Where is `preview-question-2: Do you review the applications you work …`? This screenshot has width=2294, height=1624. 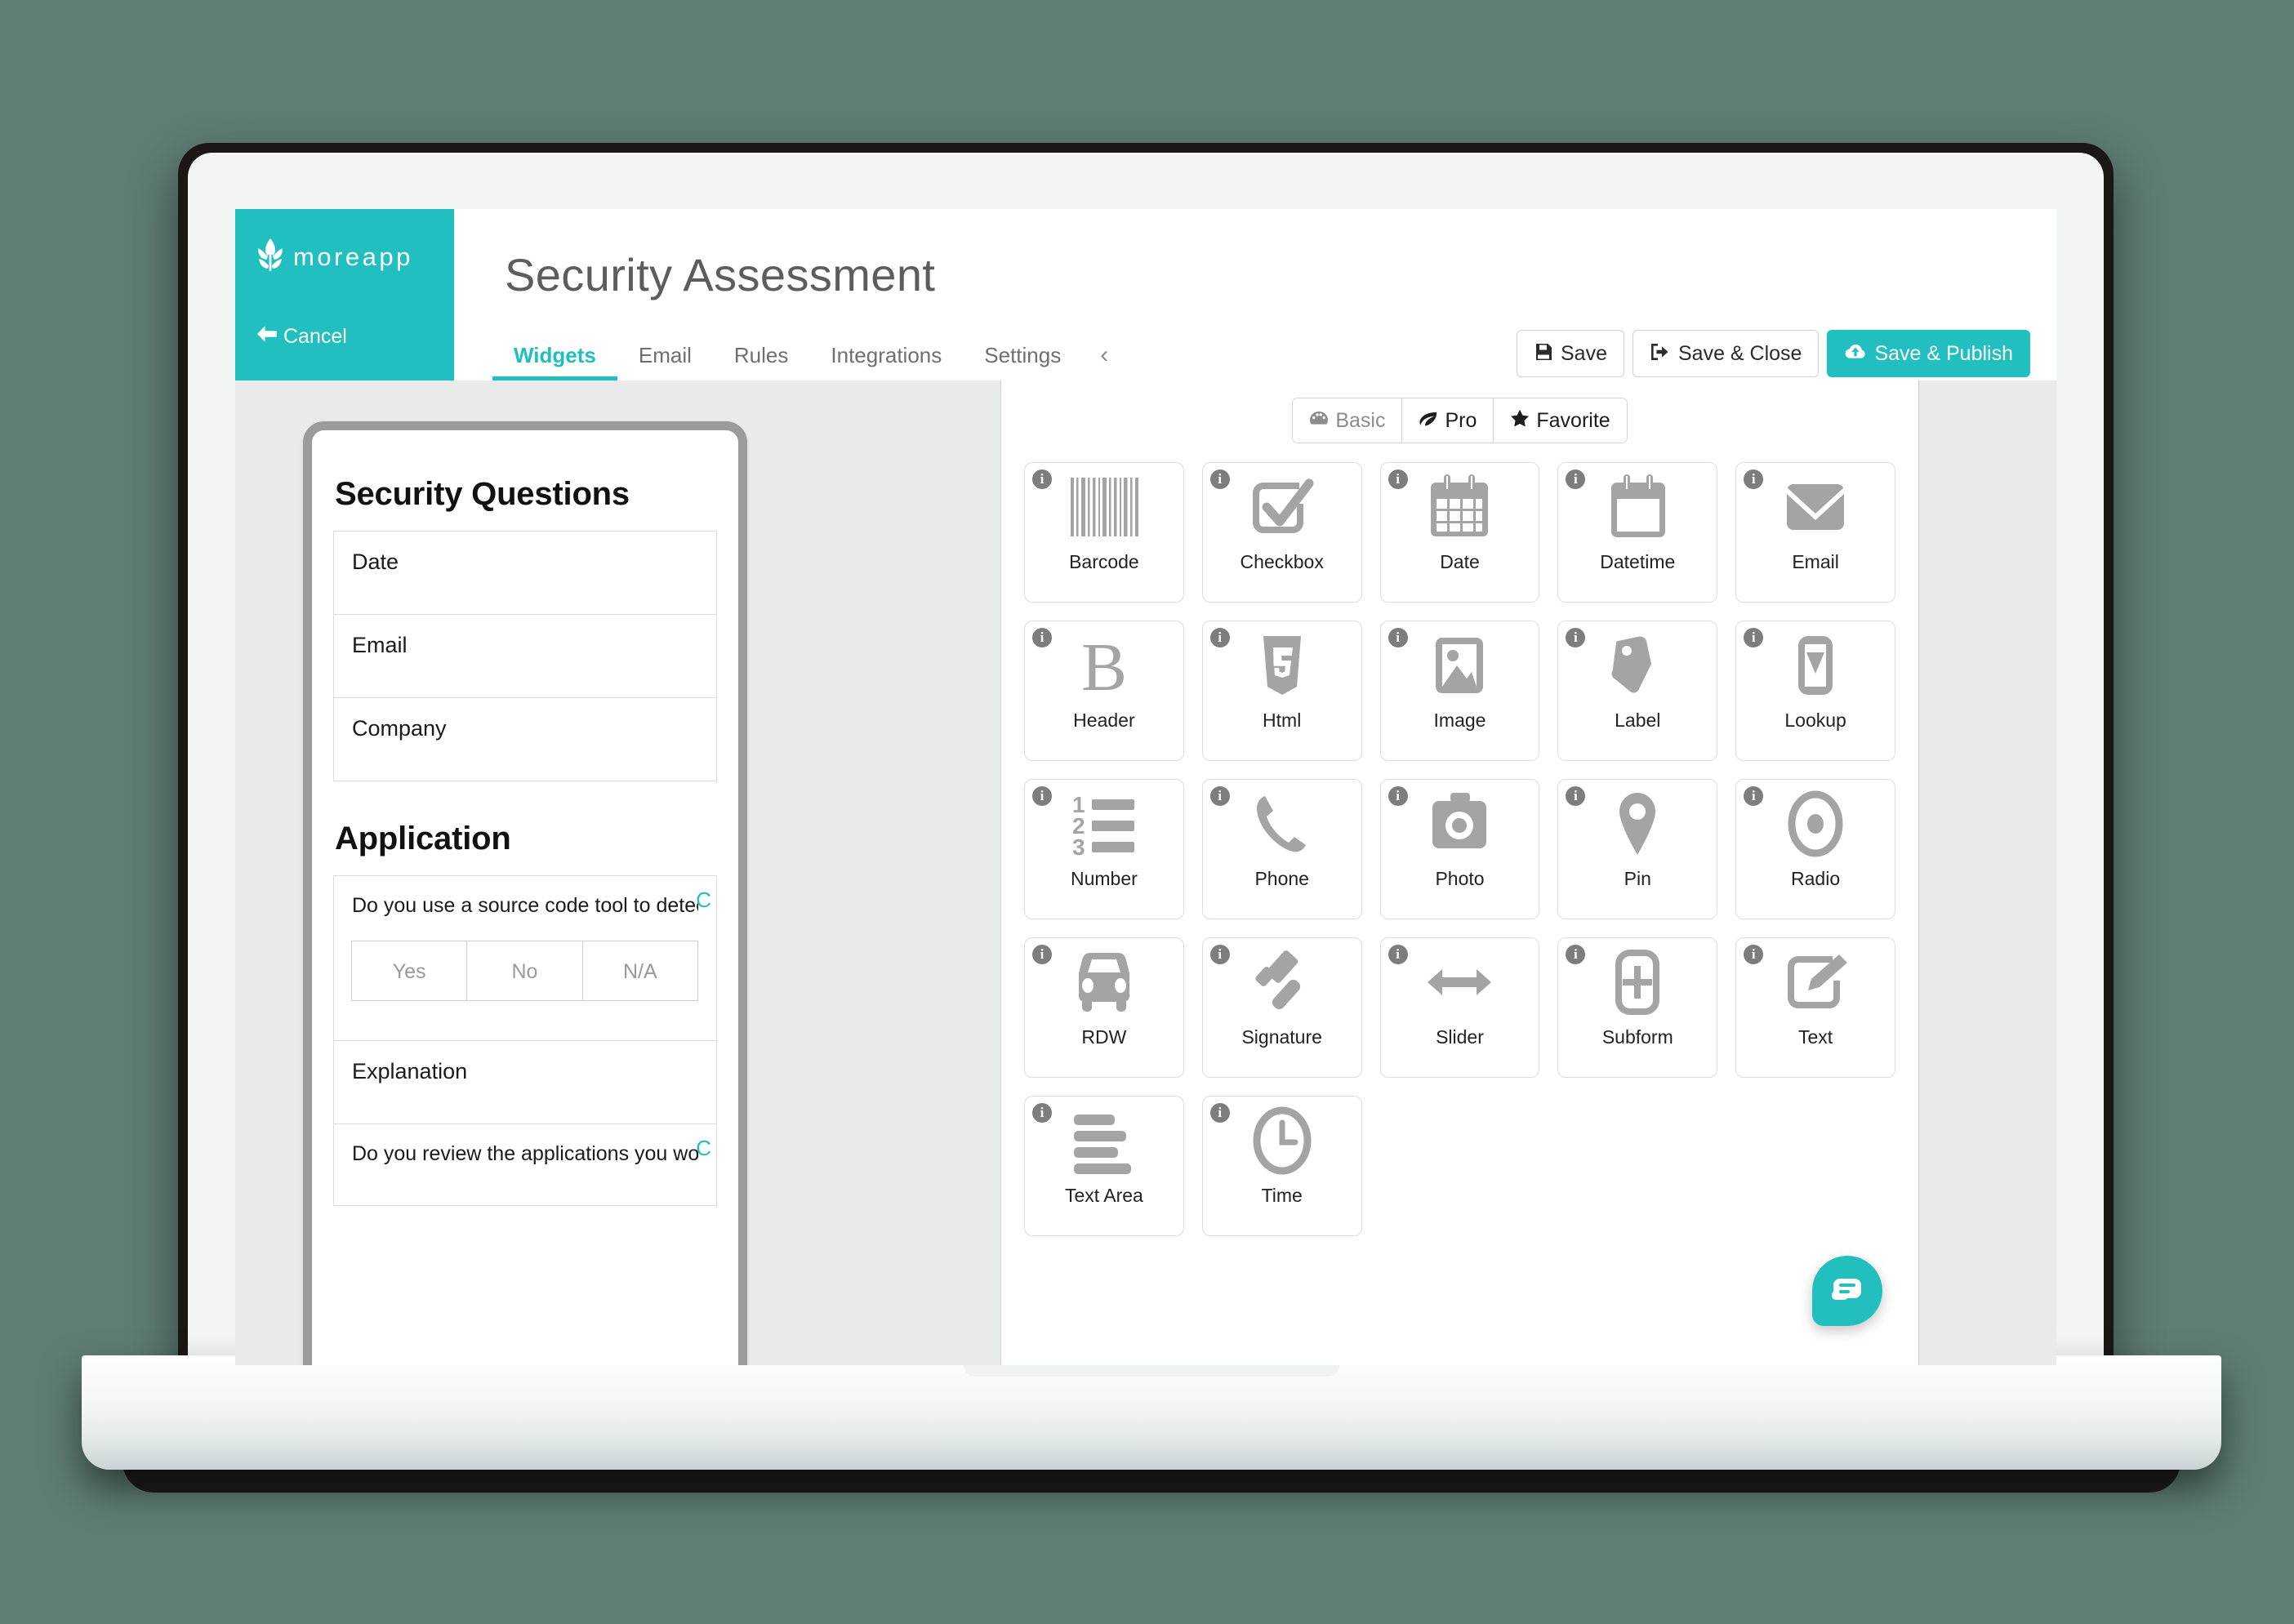 preview-question-2: Do you review the applications you work … is located at coordinates (525, 1165).